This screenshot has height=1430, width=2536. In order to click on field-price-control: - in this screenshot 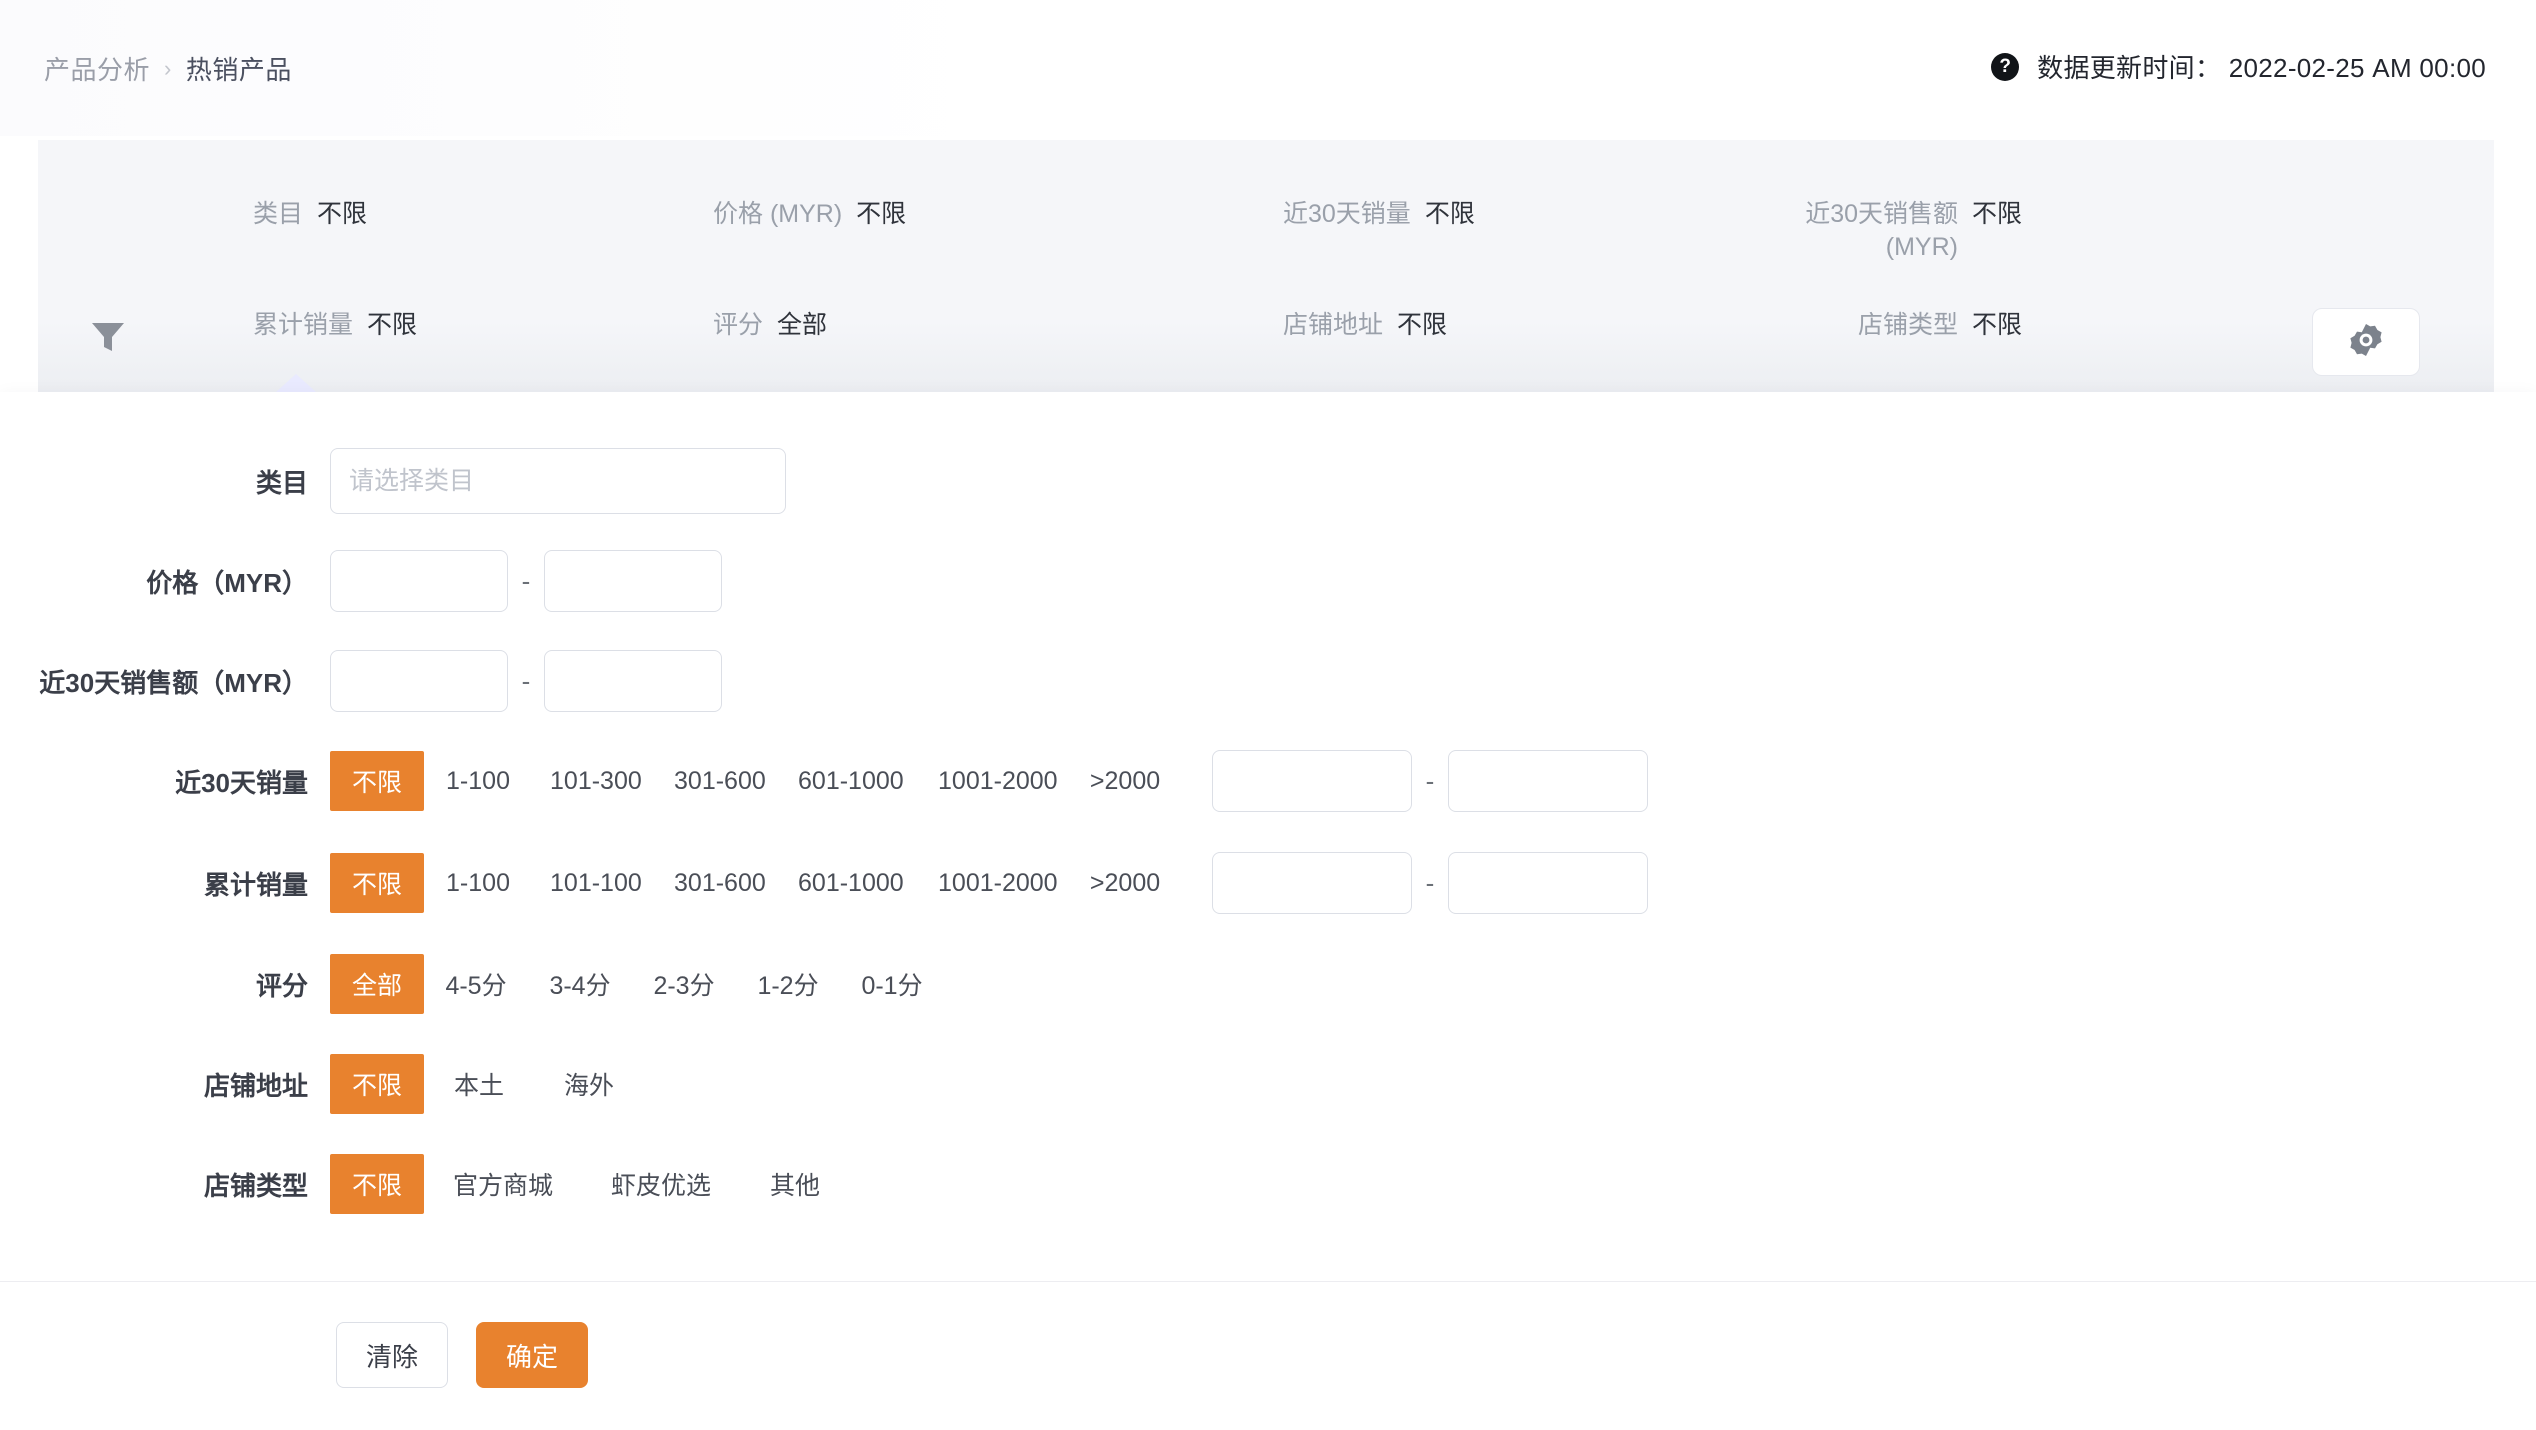, I will do `click(526, 581)`.